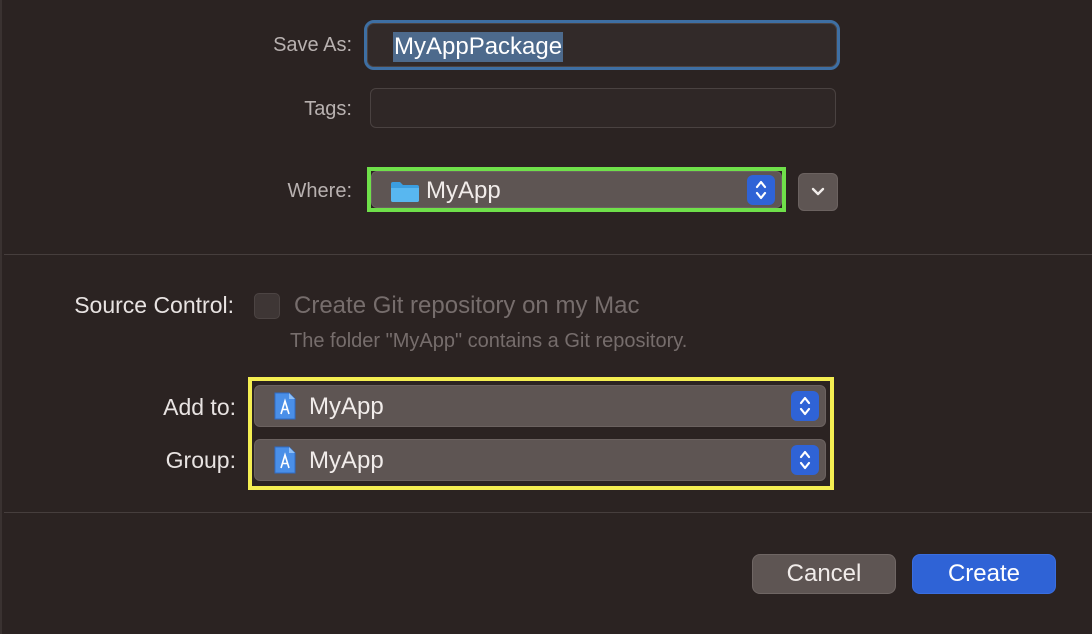  I want to click on tags-label: Tags:, so click(328, 109).